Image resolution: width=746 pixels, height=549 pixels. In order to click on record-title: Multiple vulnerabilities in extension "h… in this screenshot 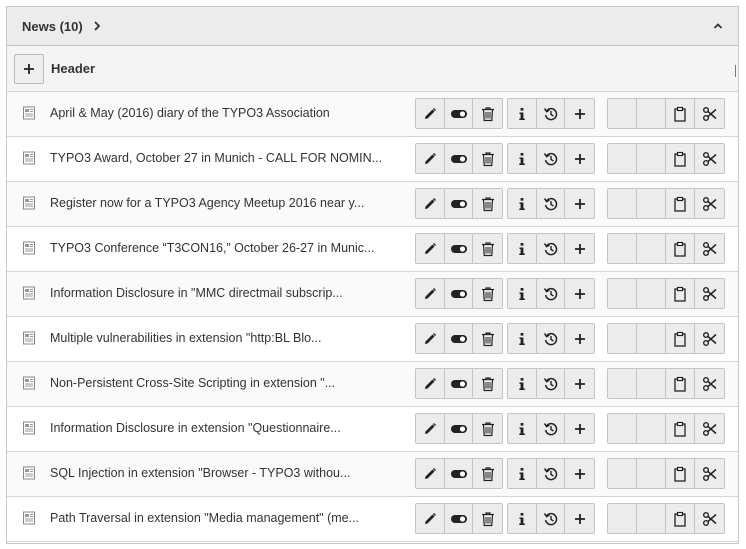, I will do `click(228, 338)`.